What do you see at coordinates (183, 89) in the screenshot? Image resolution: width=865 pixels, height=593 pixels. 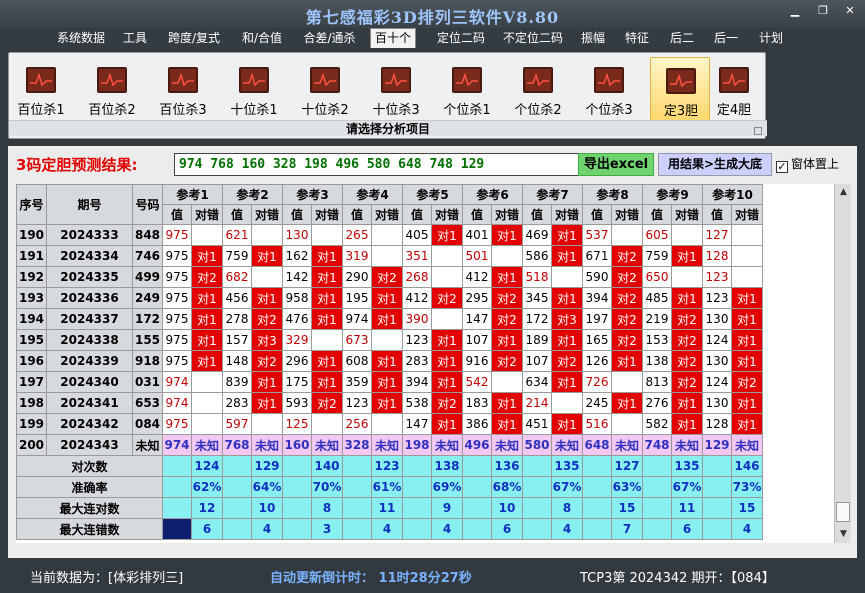 I see `ribbon-button: 百位杀3` at bounding box center [183, 89].